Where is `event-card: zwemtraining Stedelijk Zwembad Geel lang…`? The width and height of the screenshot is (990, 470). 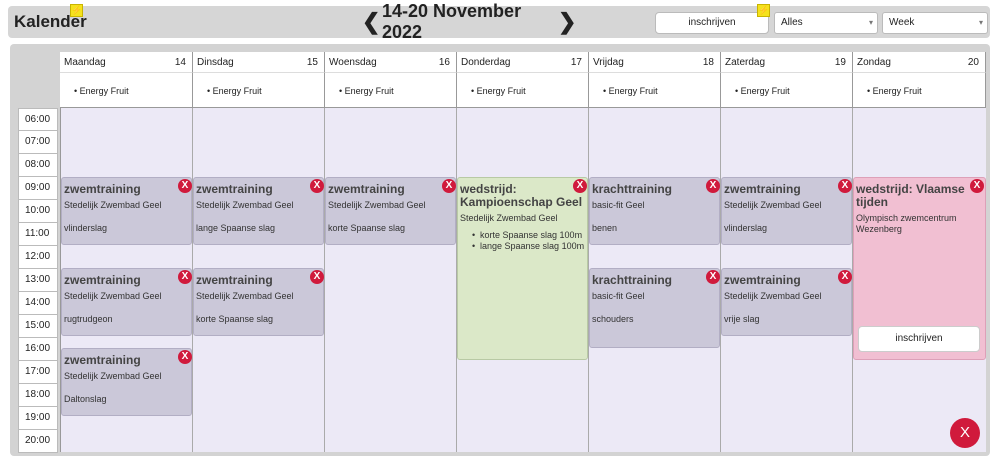 event-card: zwemtraining Stedelijk Zwembad Geel lang… is located at coordinates (258, 211).